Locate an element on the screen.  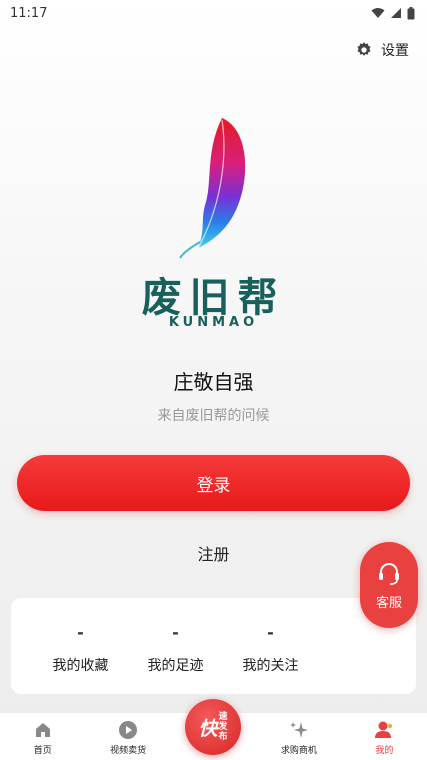
headset-icon is located at coordinates (389, 573).